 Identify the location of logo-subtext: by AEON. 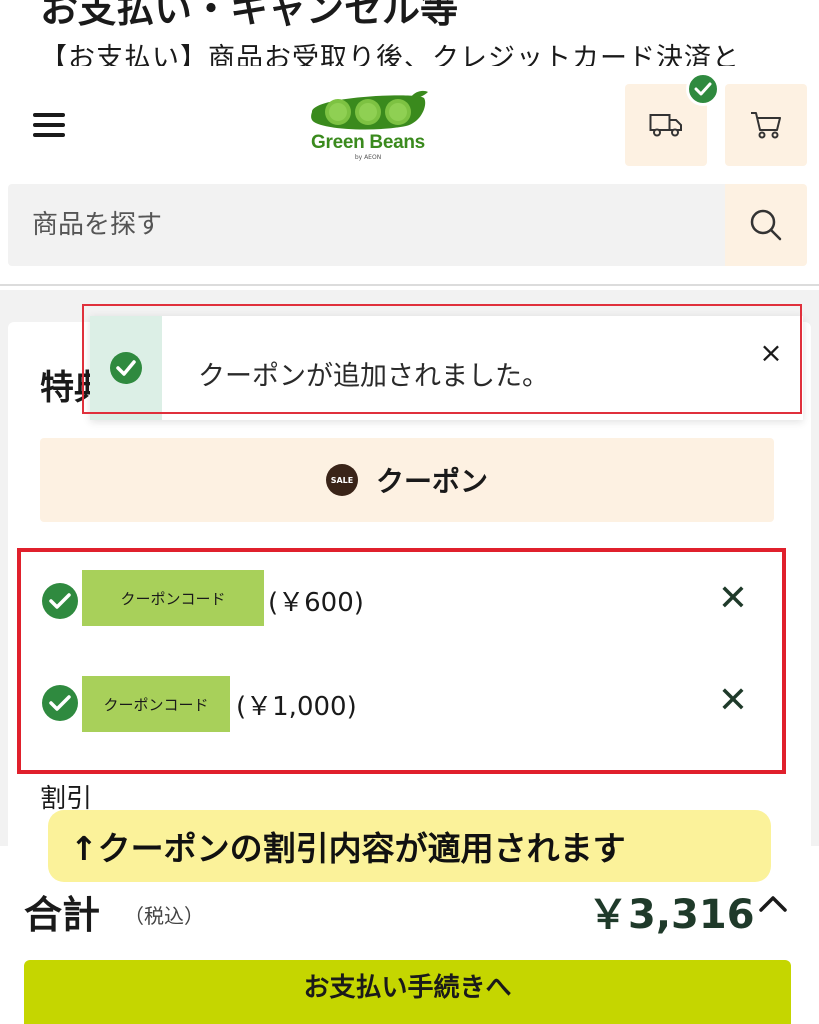
(368, 157).